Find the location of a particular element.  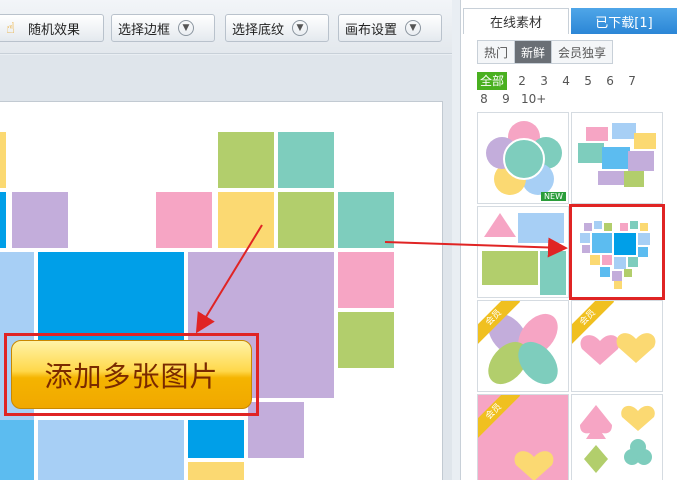

grid-template-icon is located at coordinates (617, 155).